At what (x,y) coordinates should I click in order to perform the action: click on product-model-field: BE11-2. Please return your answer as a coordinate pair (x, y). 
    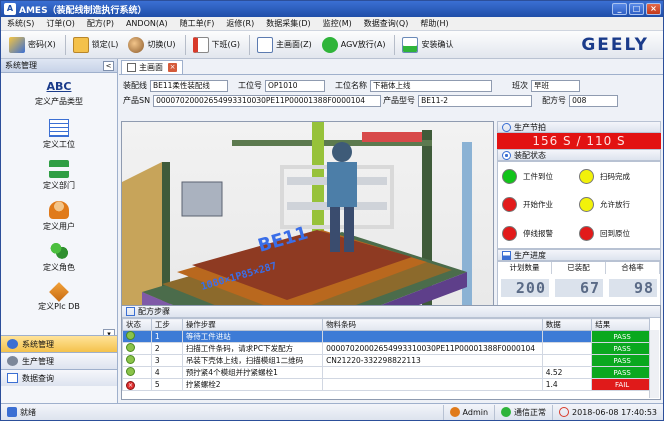
    Looking at the image, I should click on (475, 100).